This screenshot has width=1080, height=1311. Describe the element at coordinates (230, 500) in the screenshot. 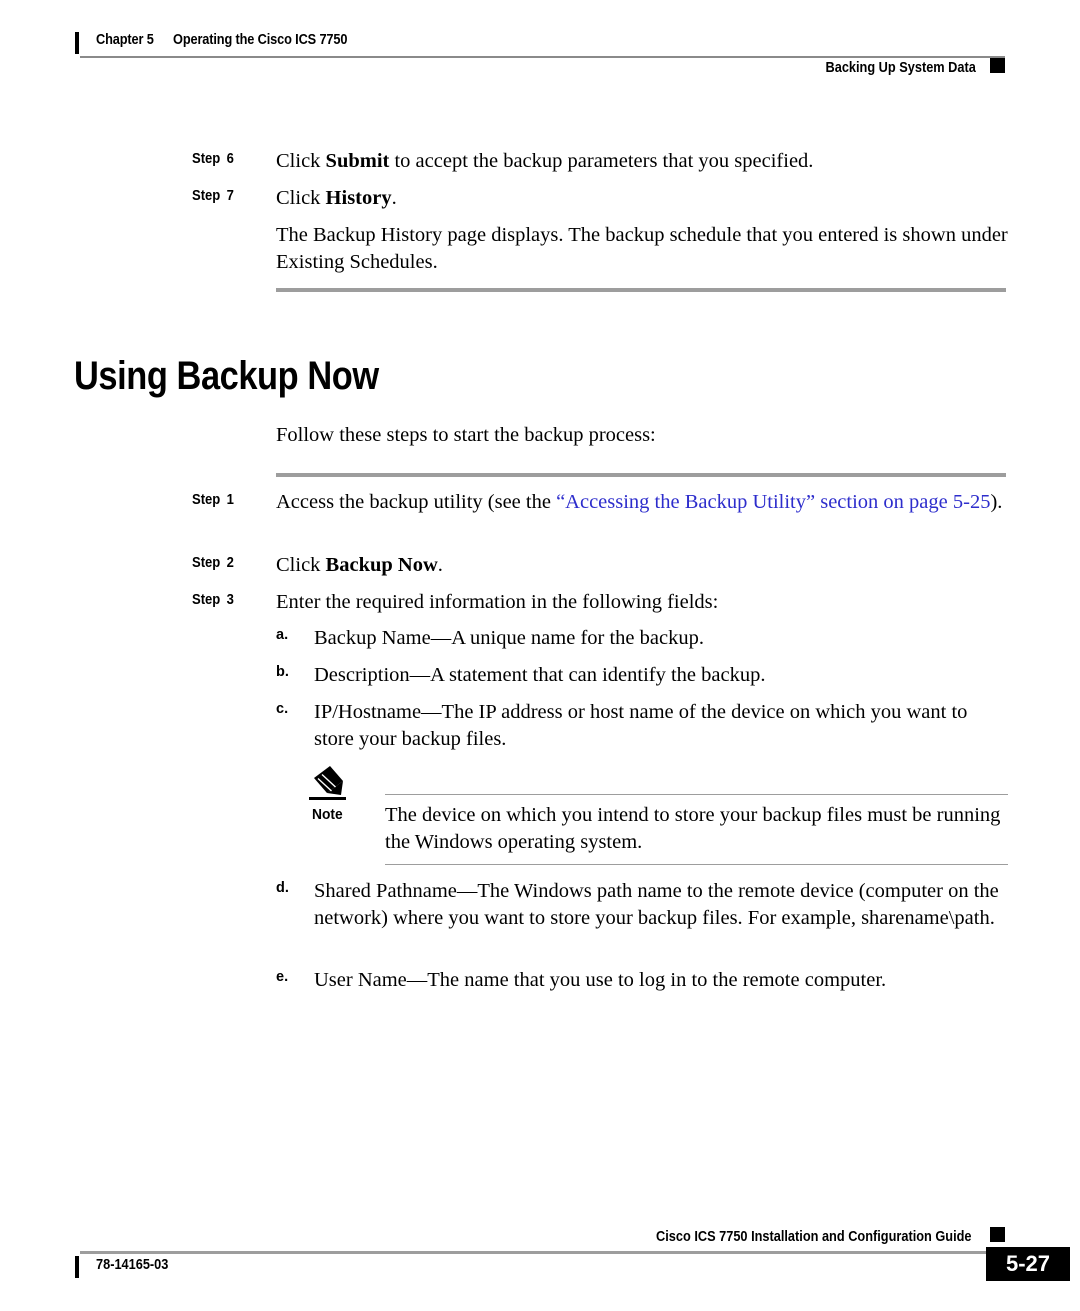

I see `step-number: 1` at that location.